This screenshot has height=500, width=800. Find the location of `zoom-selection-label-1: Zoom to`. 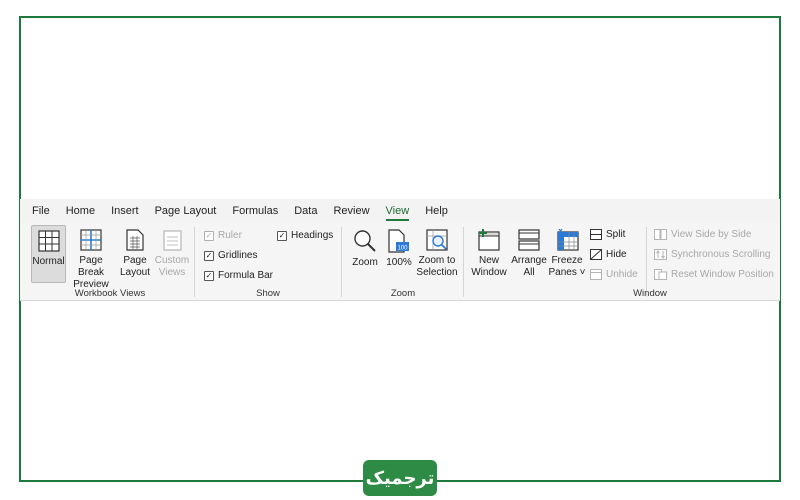

zoom-selection-label-1: Zoom to is located at coordinates (437, 260).